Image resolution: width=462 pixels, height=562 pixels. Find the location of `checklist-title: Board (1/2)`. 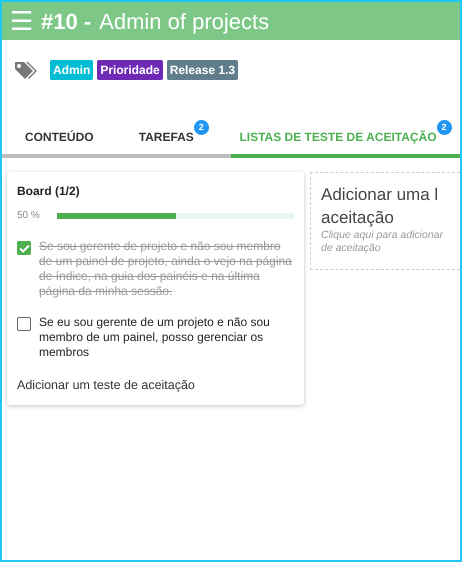

checklist-title: Board (1/2) is located at coordinates (49, 191).